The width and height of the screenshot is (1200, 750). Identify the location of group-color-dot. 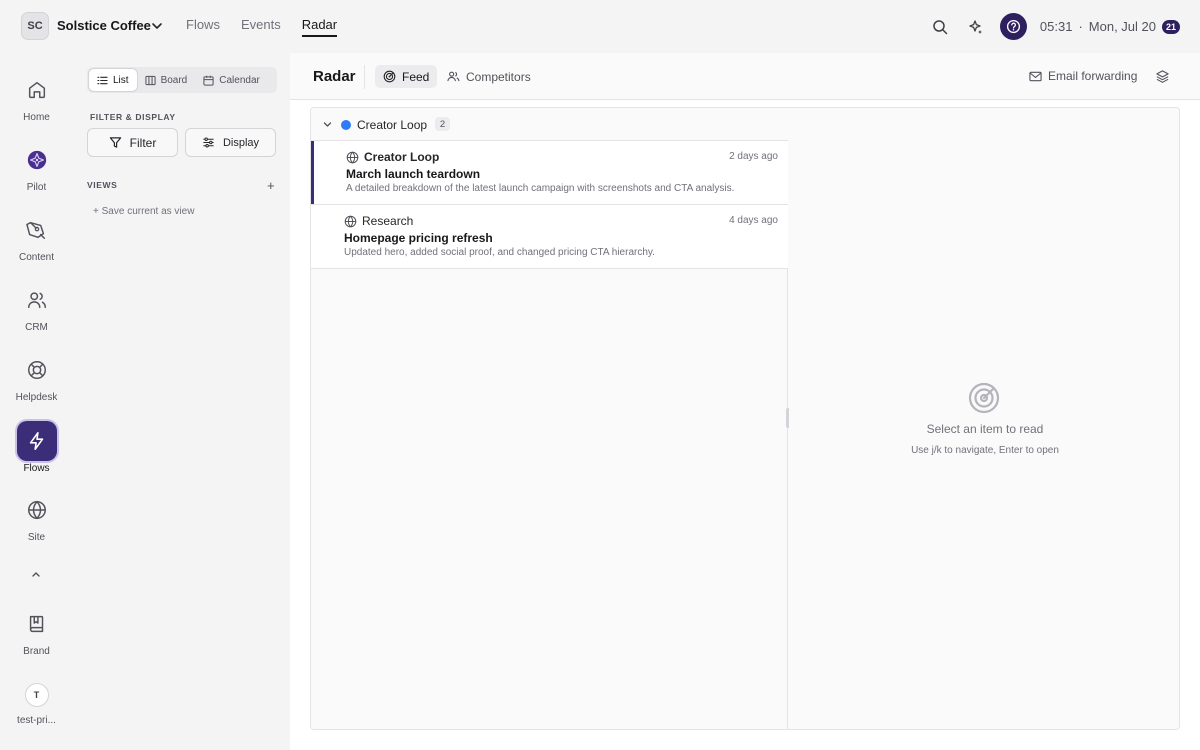
(346, 125).